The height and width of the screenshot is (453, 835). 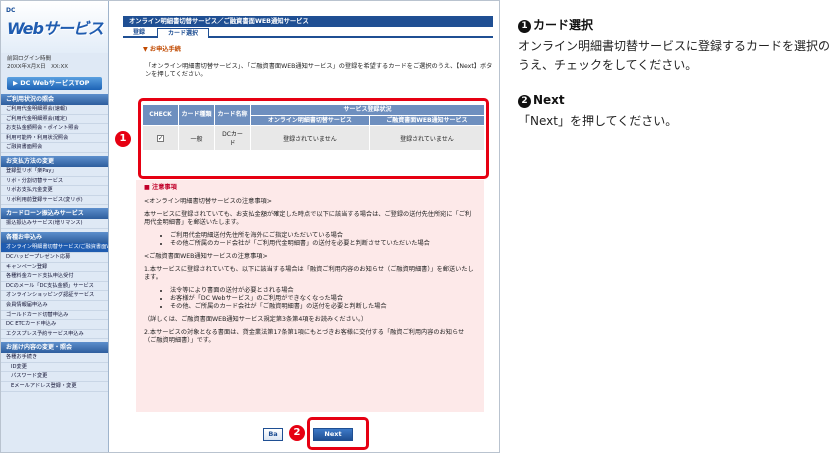 What do you see at coordinates (54, 268) in the screenshot?
I see `nav-item: キャンペーン登録` at bounding box center [54, 268].